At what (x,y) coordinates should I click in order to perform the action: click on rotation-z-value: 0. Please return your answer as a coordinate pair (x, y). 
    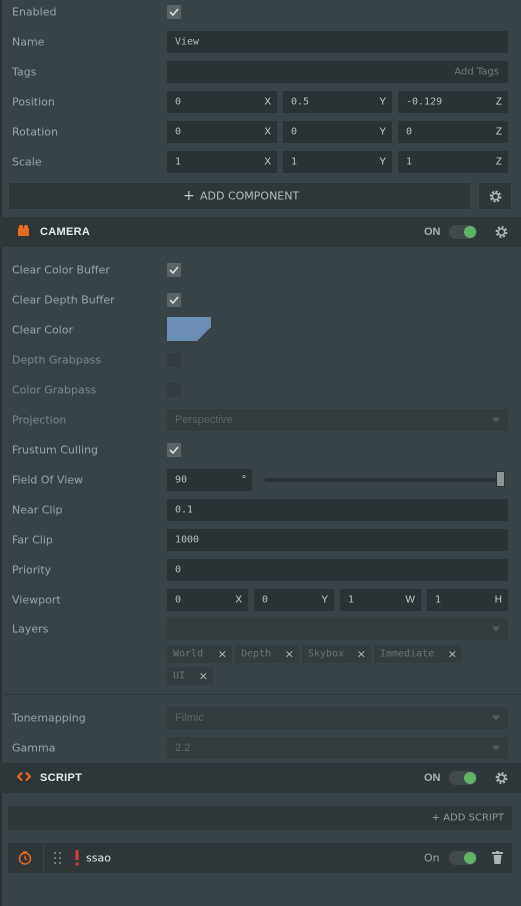
    Looking at the image, I should click on (409, 132).